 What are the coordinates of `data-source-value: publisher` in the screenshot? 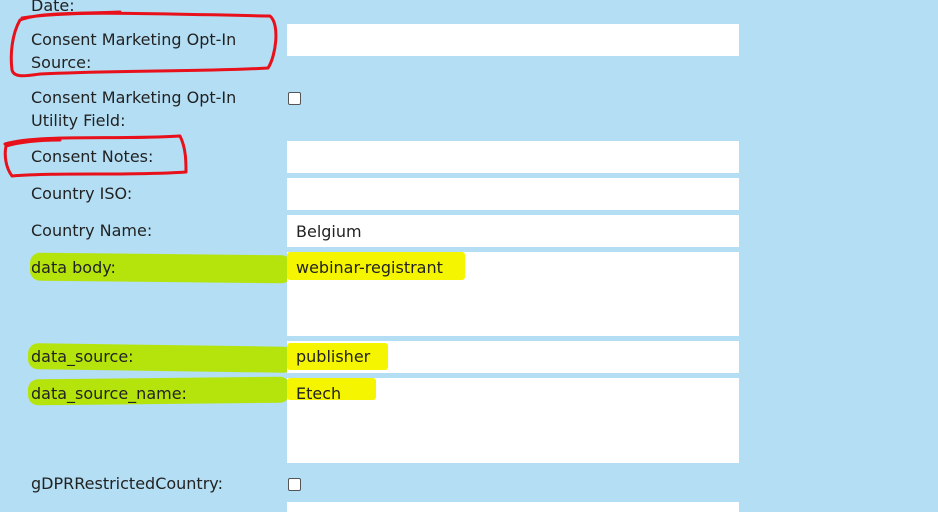 It's located at (333, 356).